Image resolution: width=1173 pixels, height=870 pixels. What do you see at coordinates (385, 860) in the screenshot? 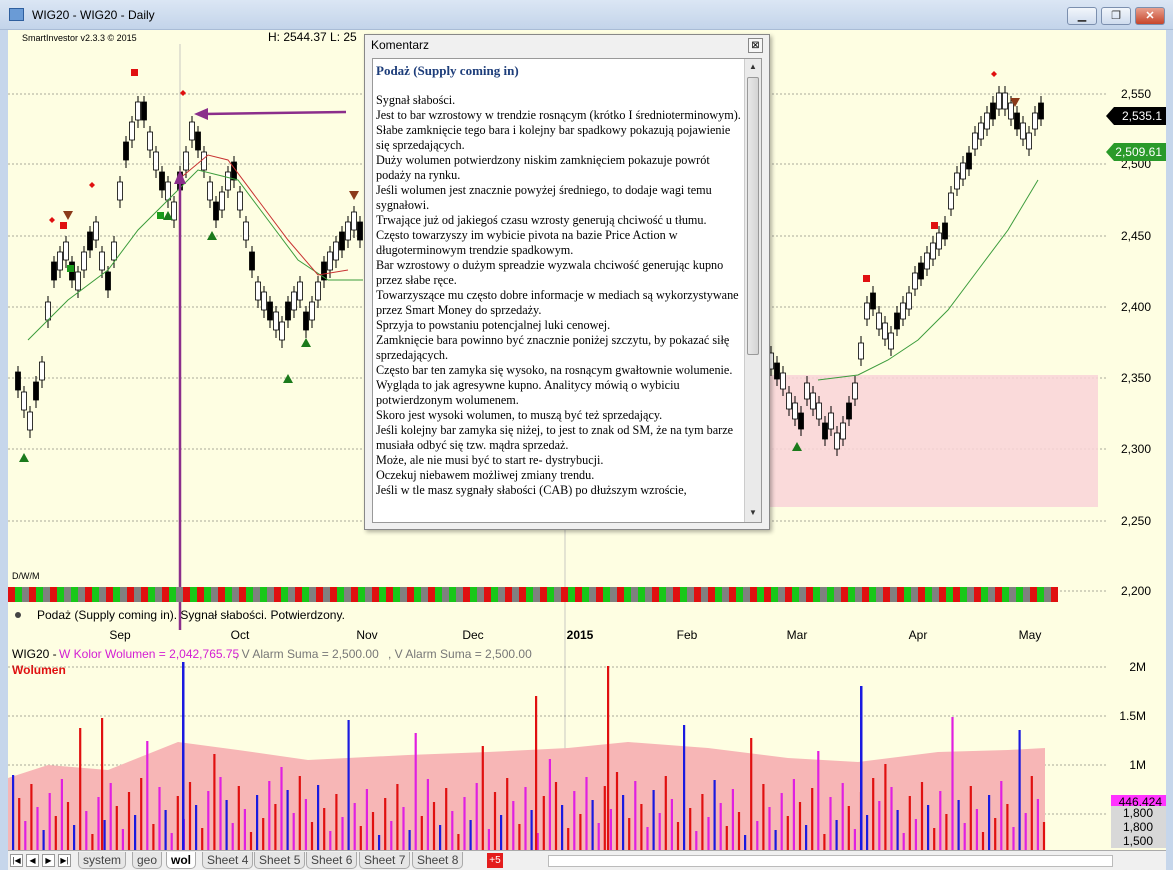
I see `sheet-tab: Sheet 7` at bounding box center [385, 860].